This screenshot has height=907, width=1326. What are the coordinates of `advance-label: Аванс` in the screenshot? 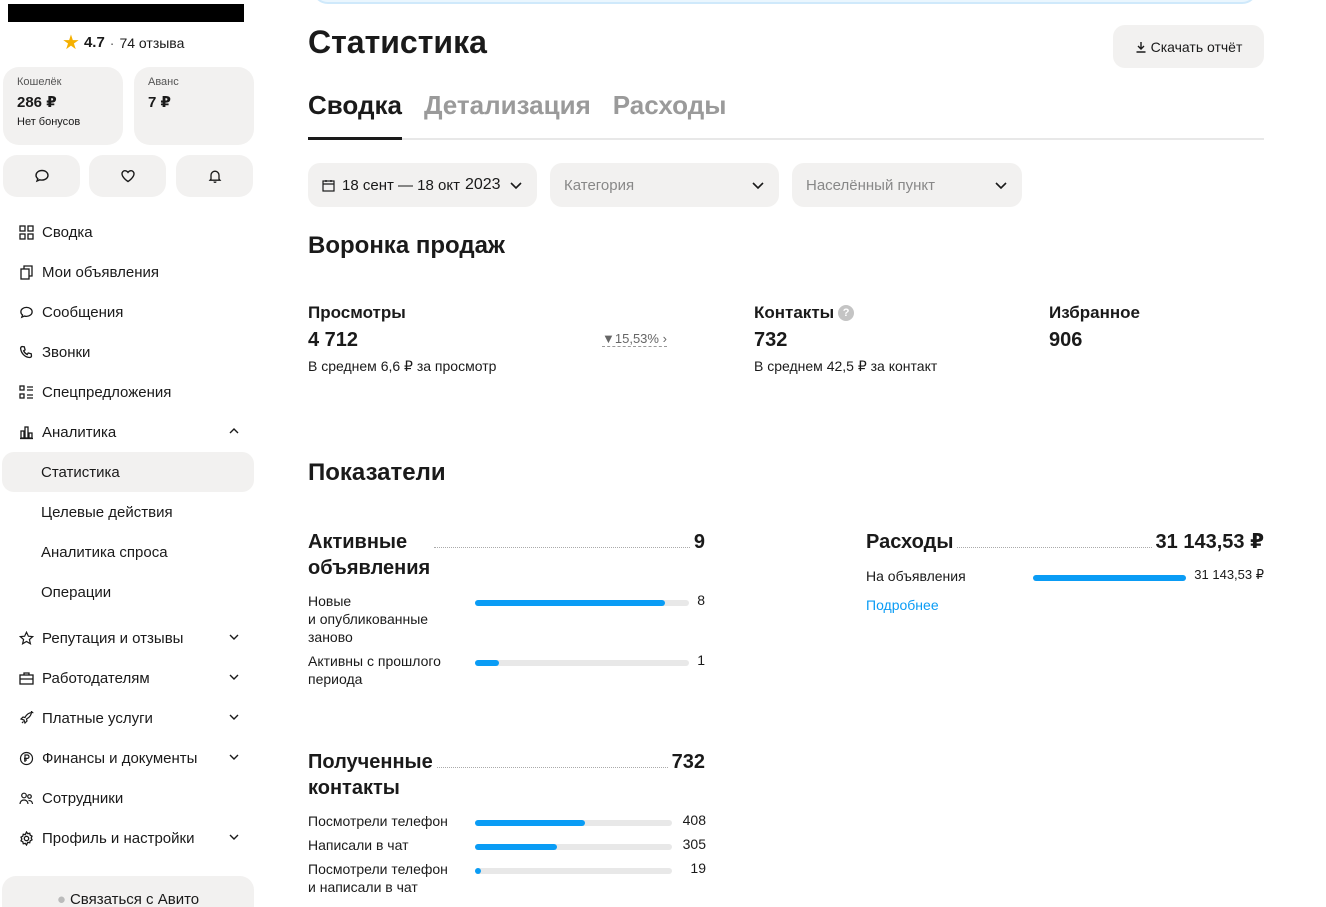 It's located at (163, 82).